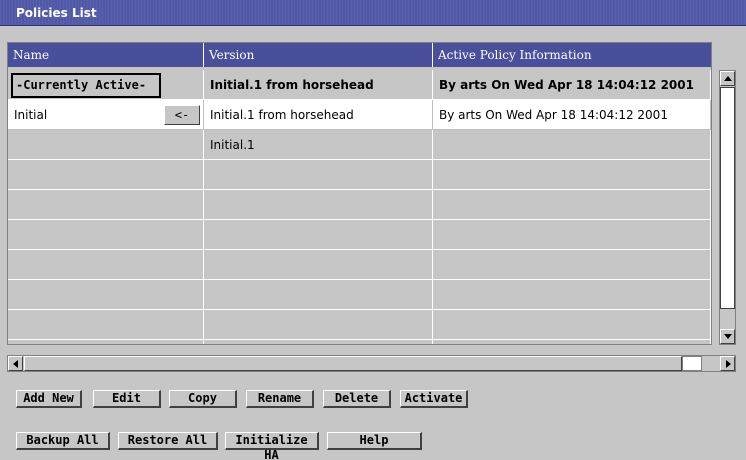 The width and height of the screenshot is (746, 460). Describe the element at coordinates (127, 399) in the screenshot. I see `edit-button: Edit` at that location.